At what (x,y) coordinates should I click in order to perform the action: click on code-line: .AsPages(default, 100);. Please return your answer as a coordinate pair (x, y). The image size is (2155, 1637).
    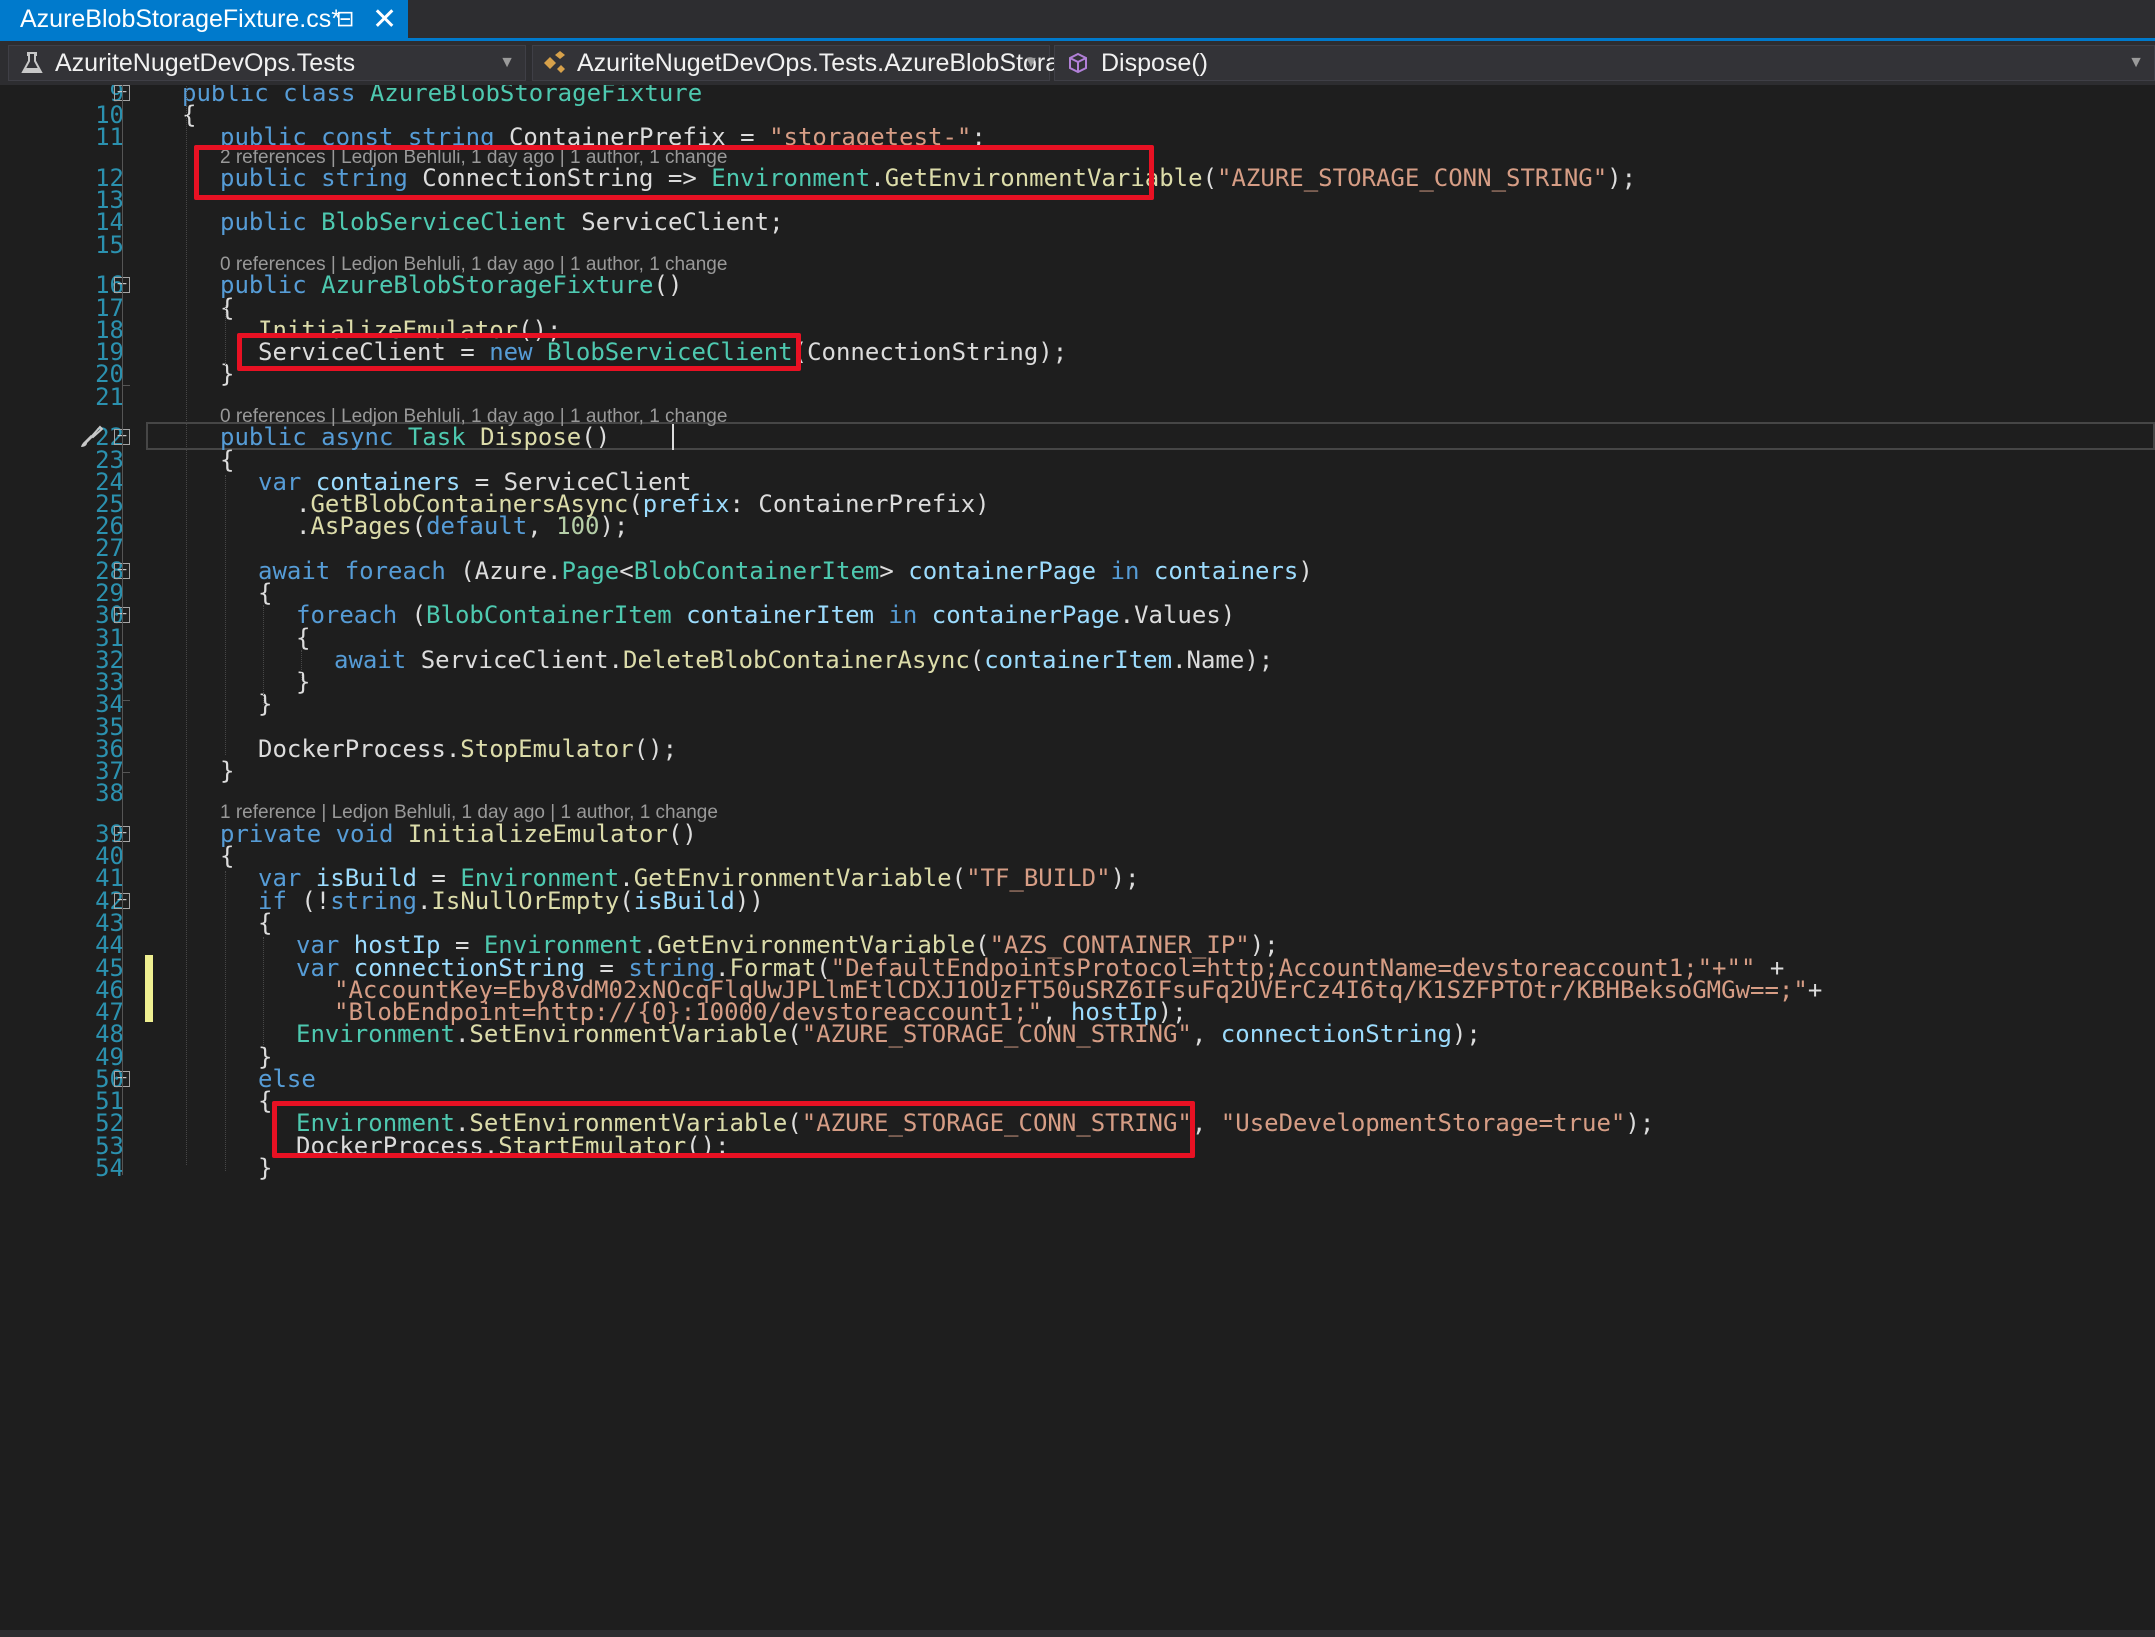
    Looking at the image, I should click on (462, 526).